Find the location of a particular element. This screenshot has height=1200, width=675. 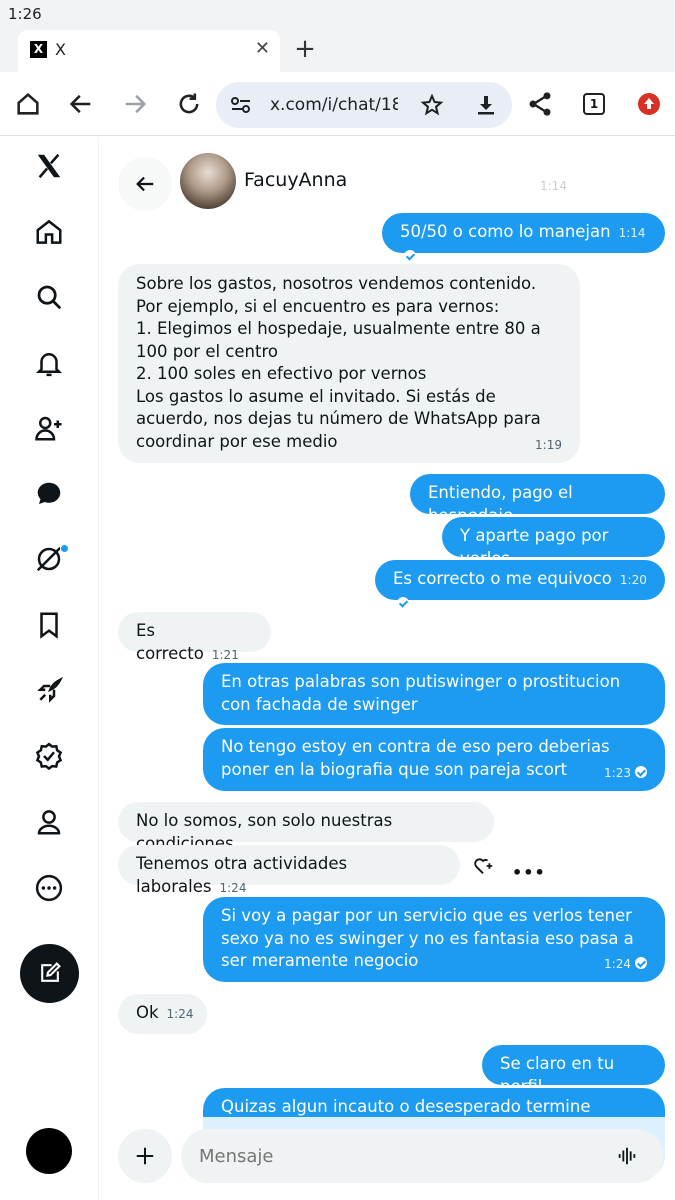

message-bubble: 50/50 o como lo manejan 1:14 is located at coordinates (523, 237).